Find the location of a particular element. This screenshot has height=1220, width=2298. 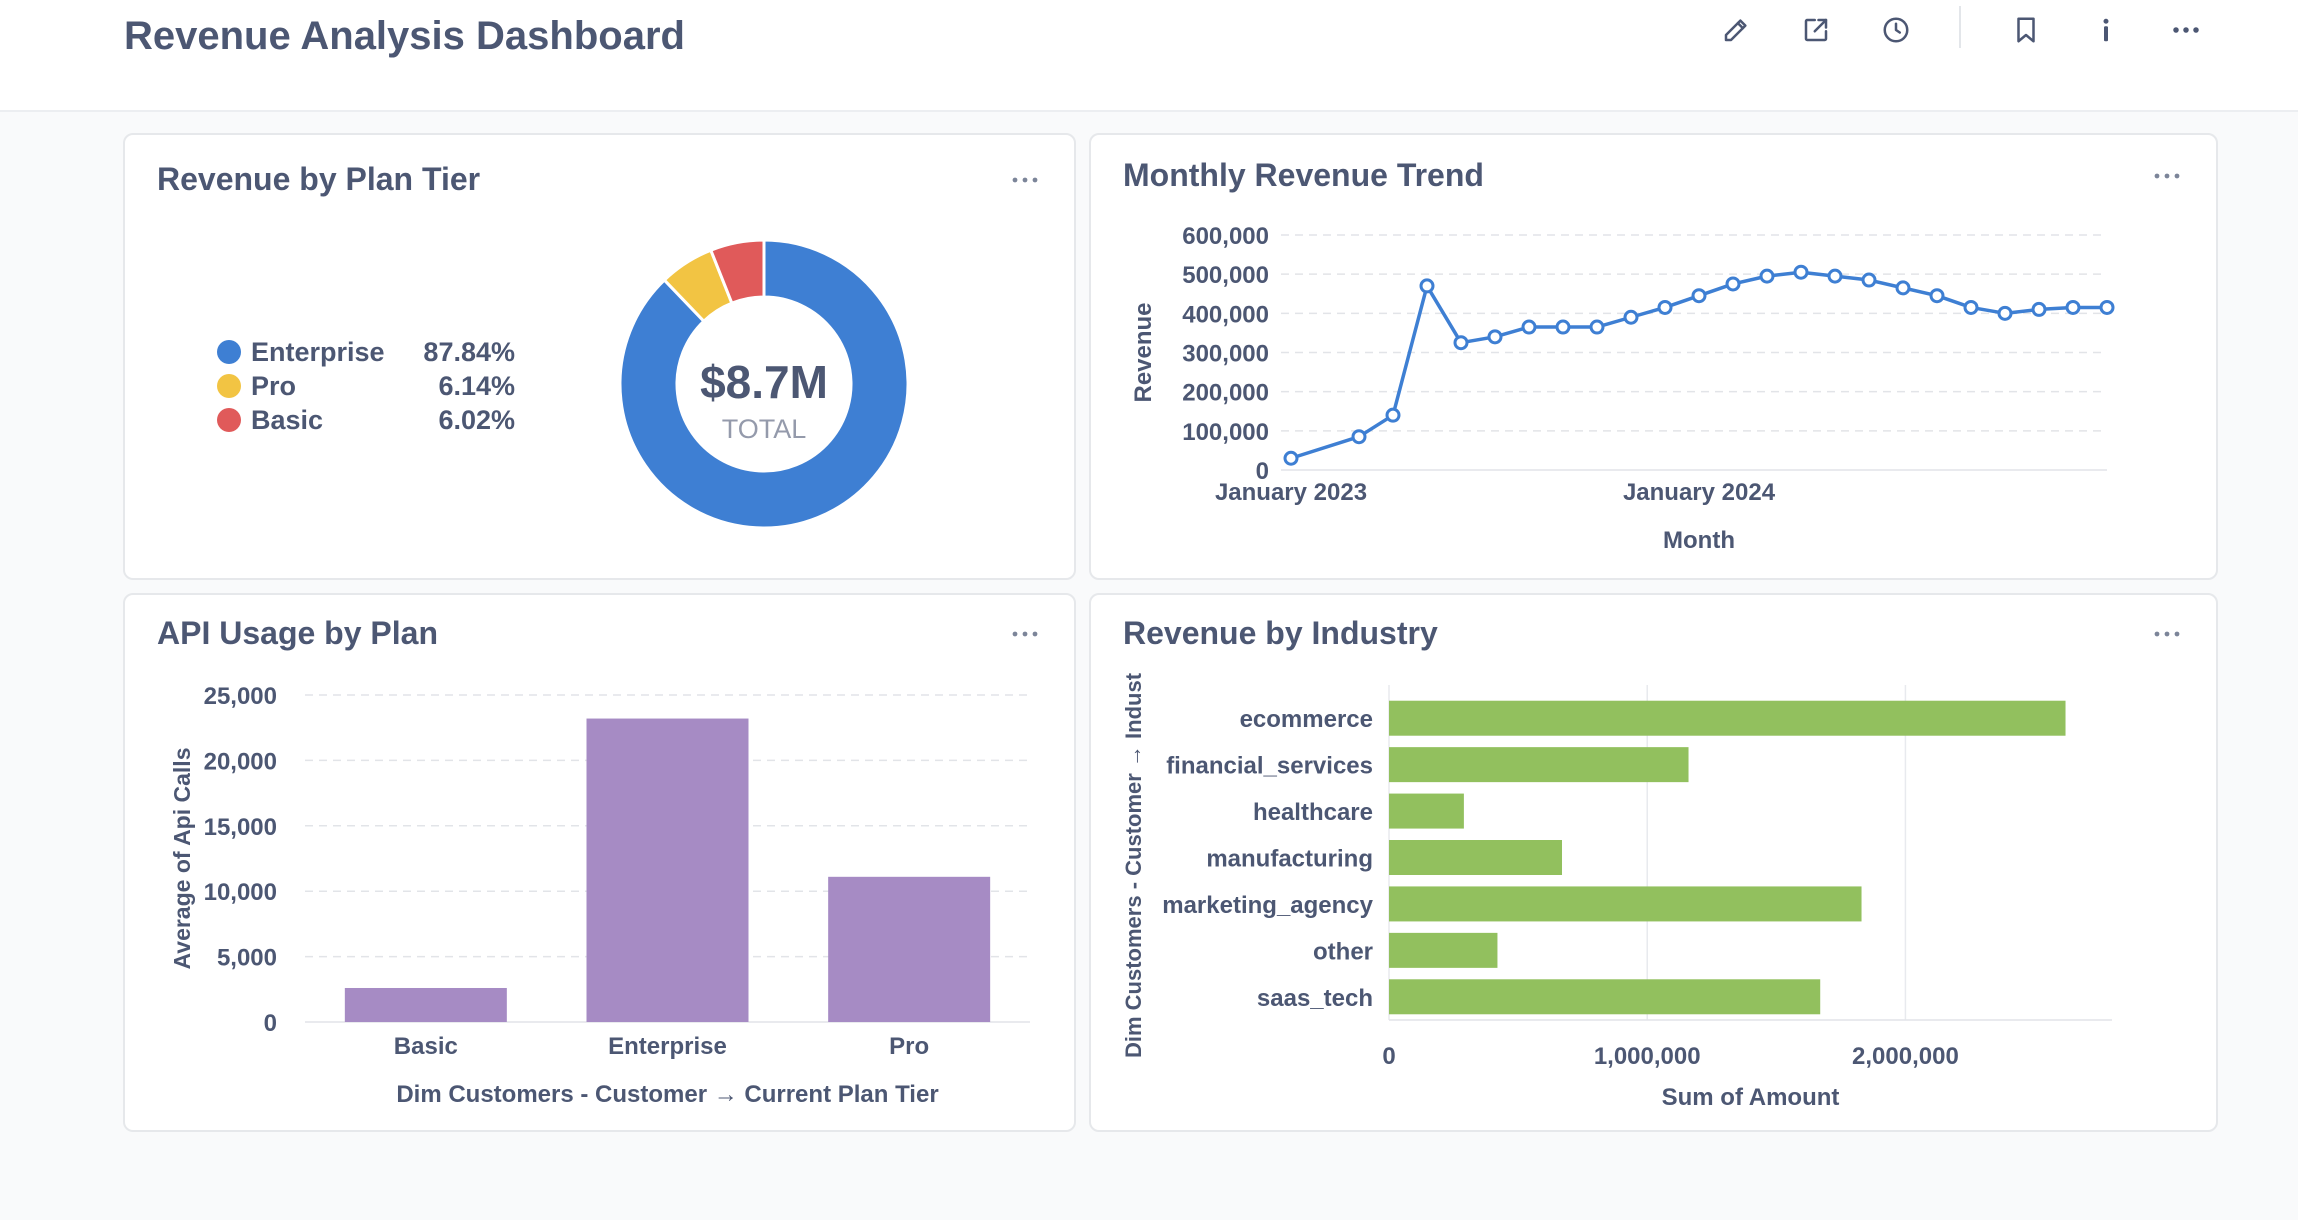

x-tick-label: 1,000,000 is located at coordinates (1647, 1056).